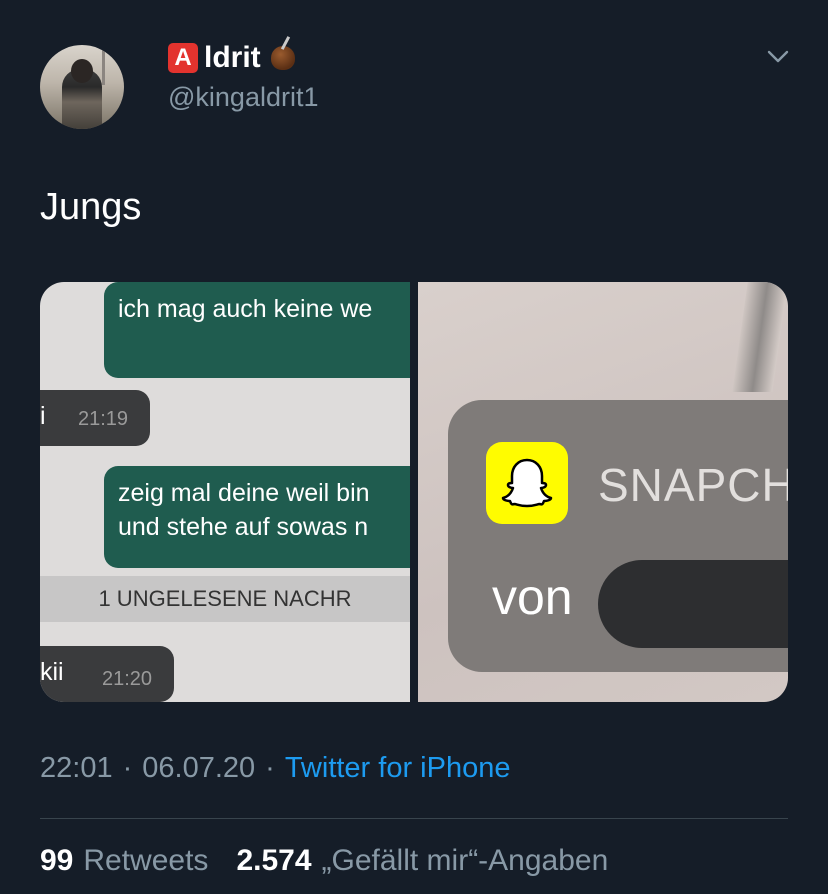 The height and width of the screenshot is (894, 828). What do you see at coordinates (414, 818) in the screenshot?
I see `divider` at bounding box center [414, 818].